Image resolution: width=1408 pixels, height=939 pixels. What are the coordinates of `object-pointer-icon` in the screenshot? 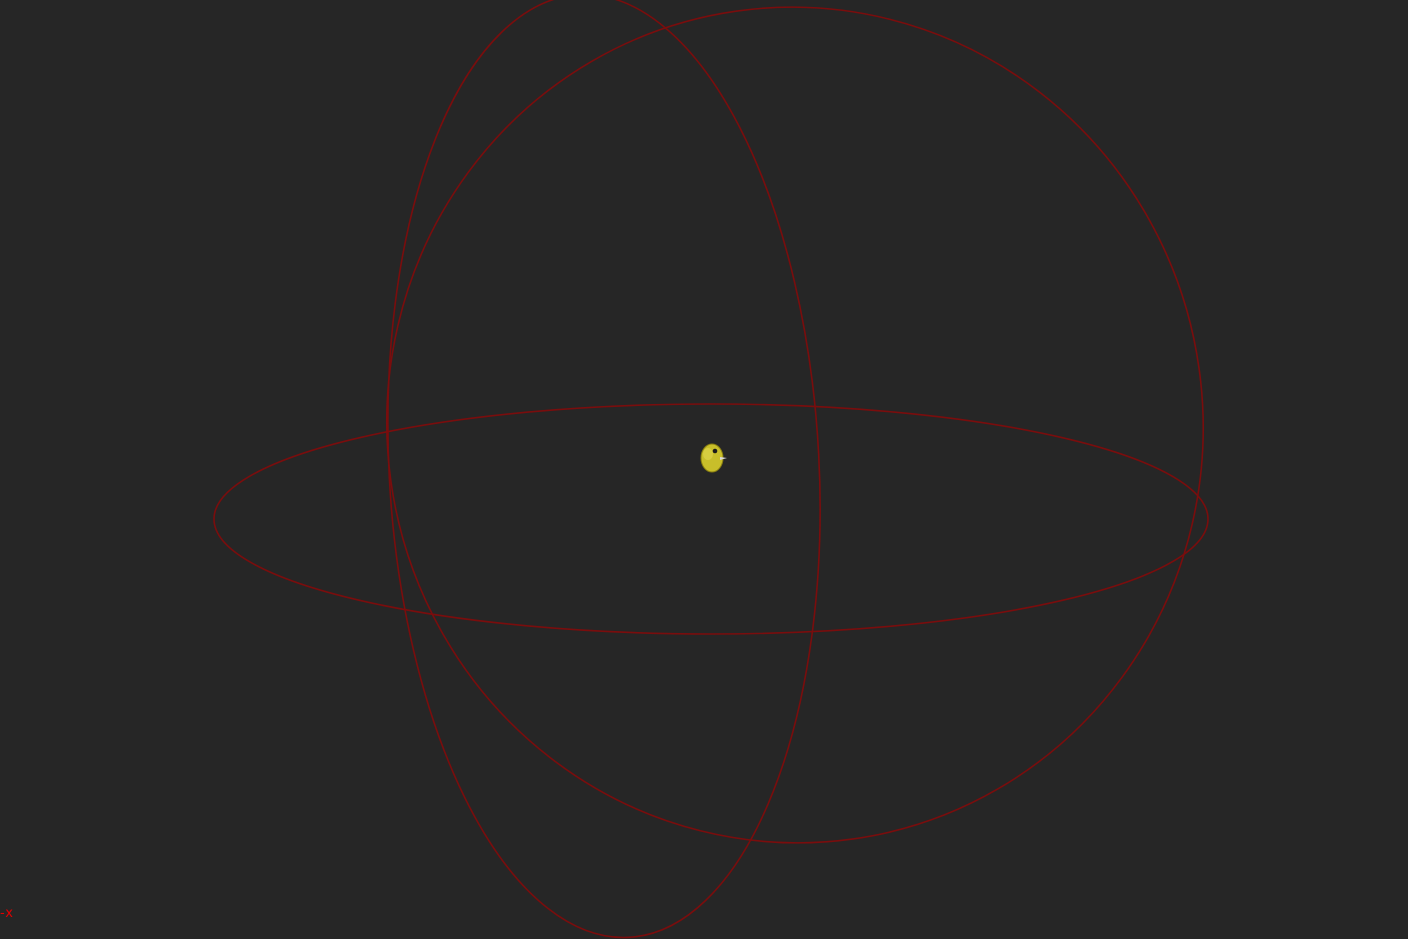 It's located at (723, 458).